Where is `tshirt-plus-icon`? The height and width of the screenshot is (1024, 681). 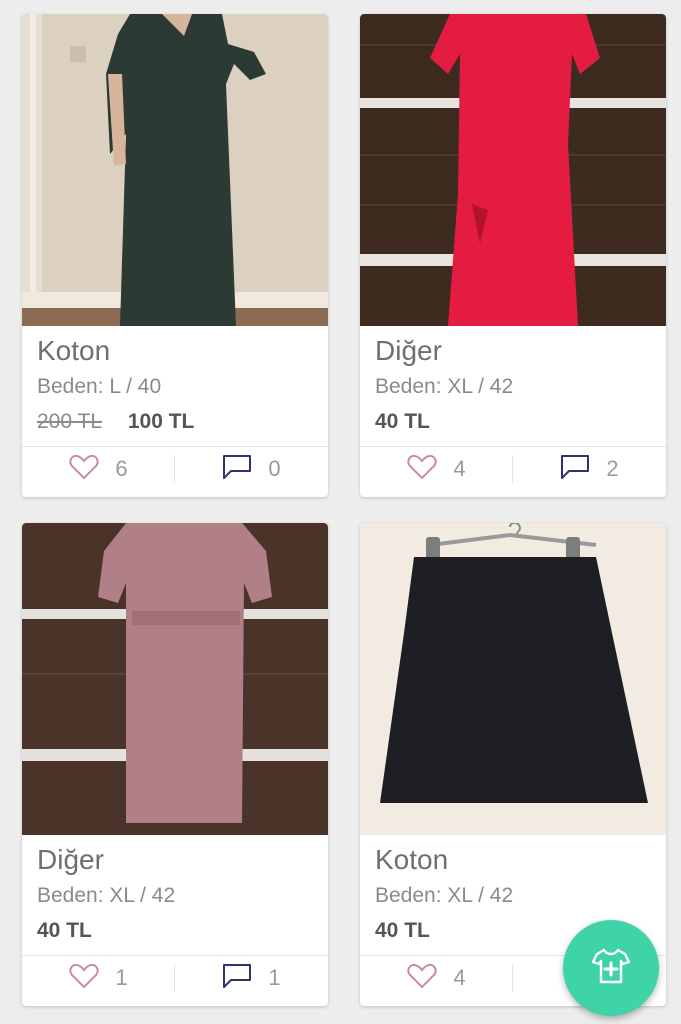 tshirt-plus-icon is located at coordinates (611, 968).